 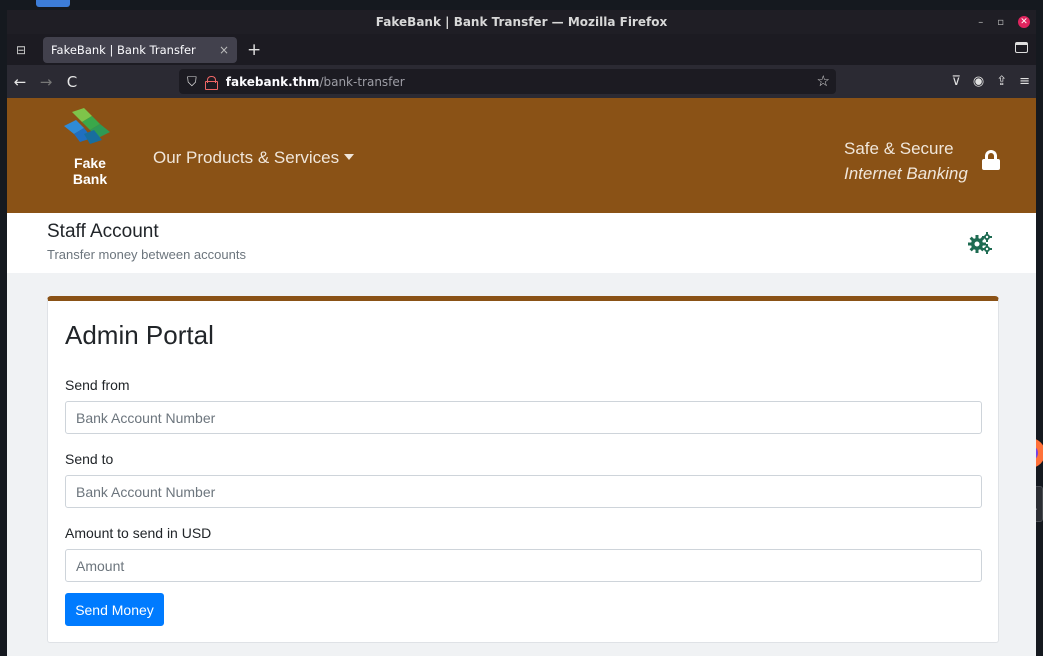 What do you see at coordinates (123, 49) in the screenshot?
I see `tab-title: FakeBank | Bank Transfer` at bounding box center [123, 49].